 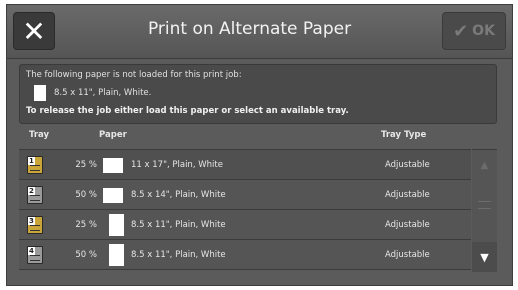 What do you see at coordinates (461, 31) in the screenshot?
I see `checkmark-icon: ✔` at bounding box center [461, 31].